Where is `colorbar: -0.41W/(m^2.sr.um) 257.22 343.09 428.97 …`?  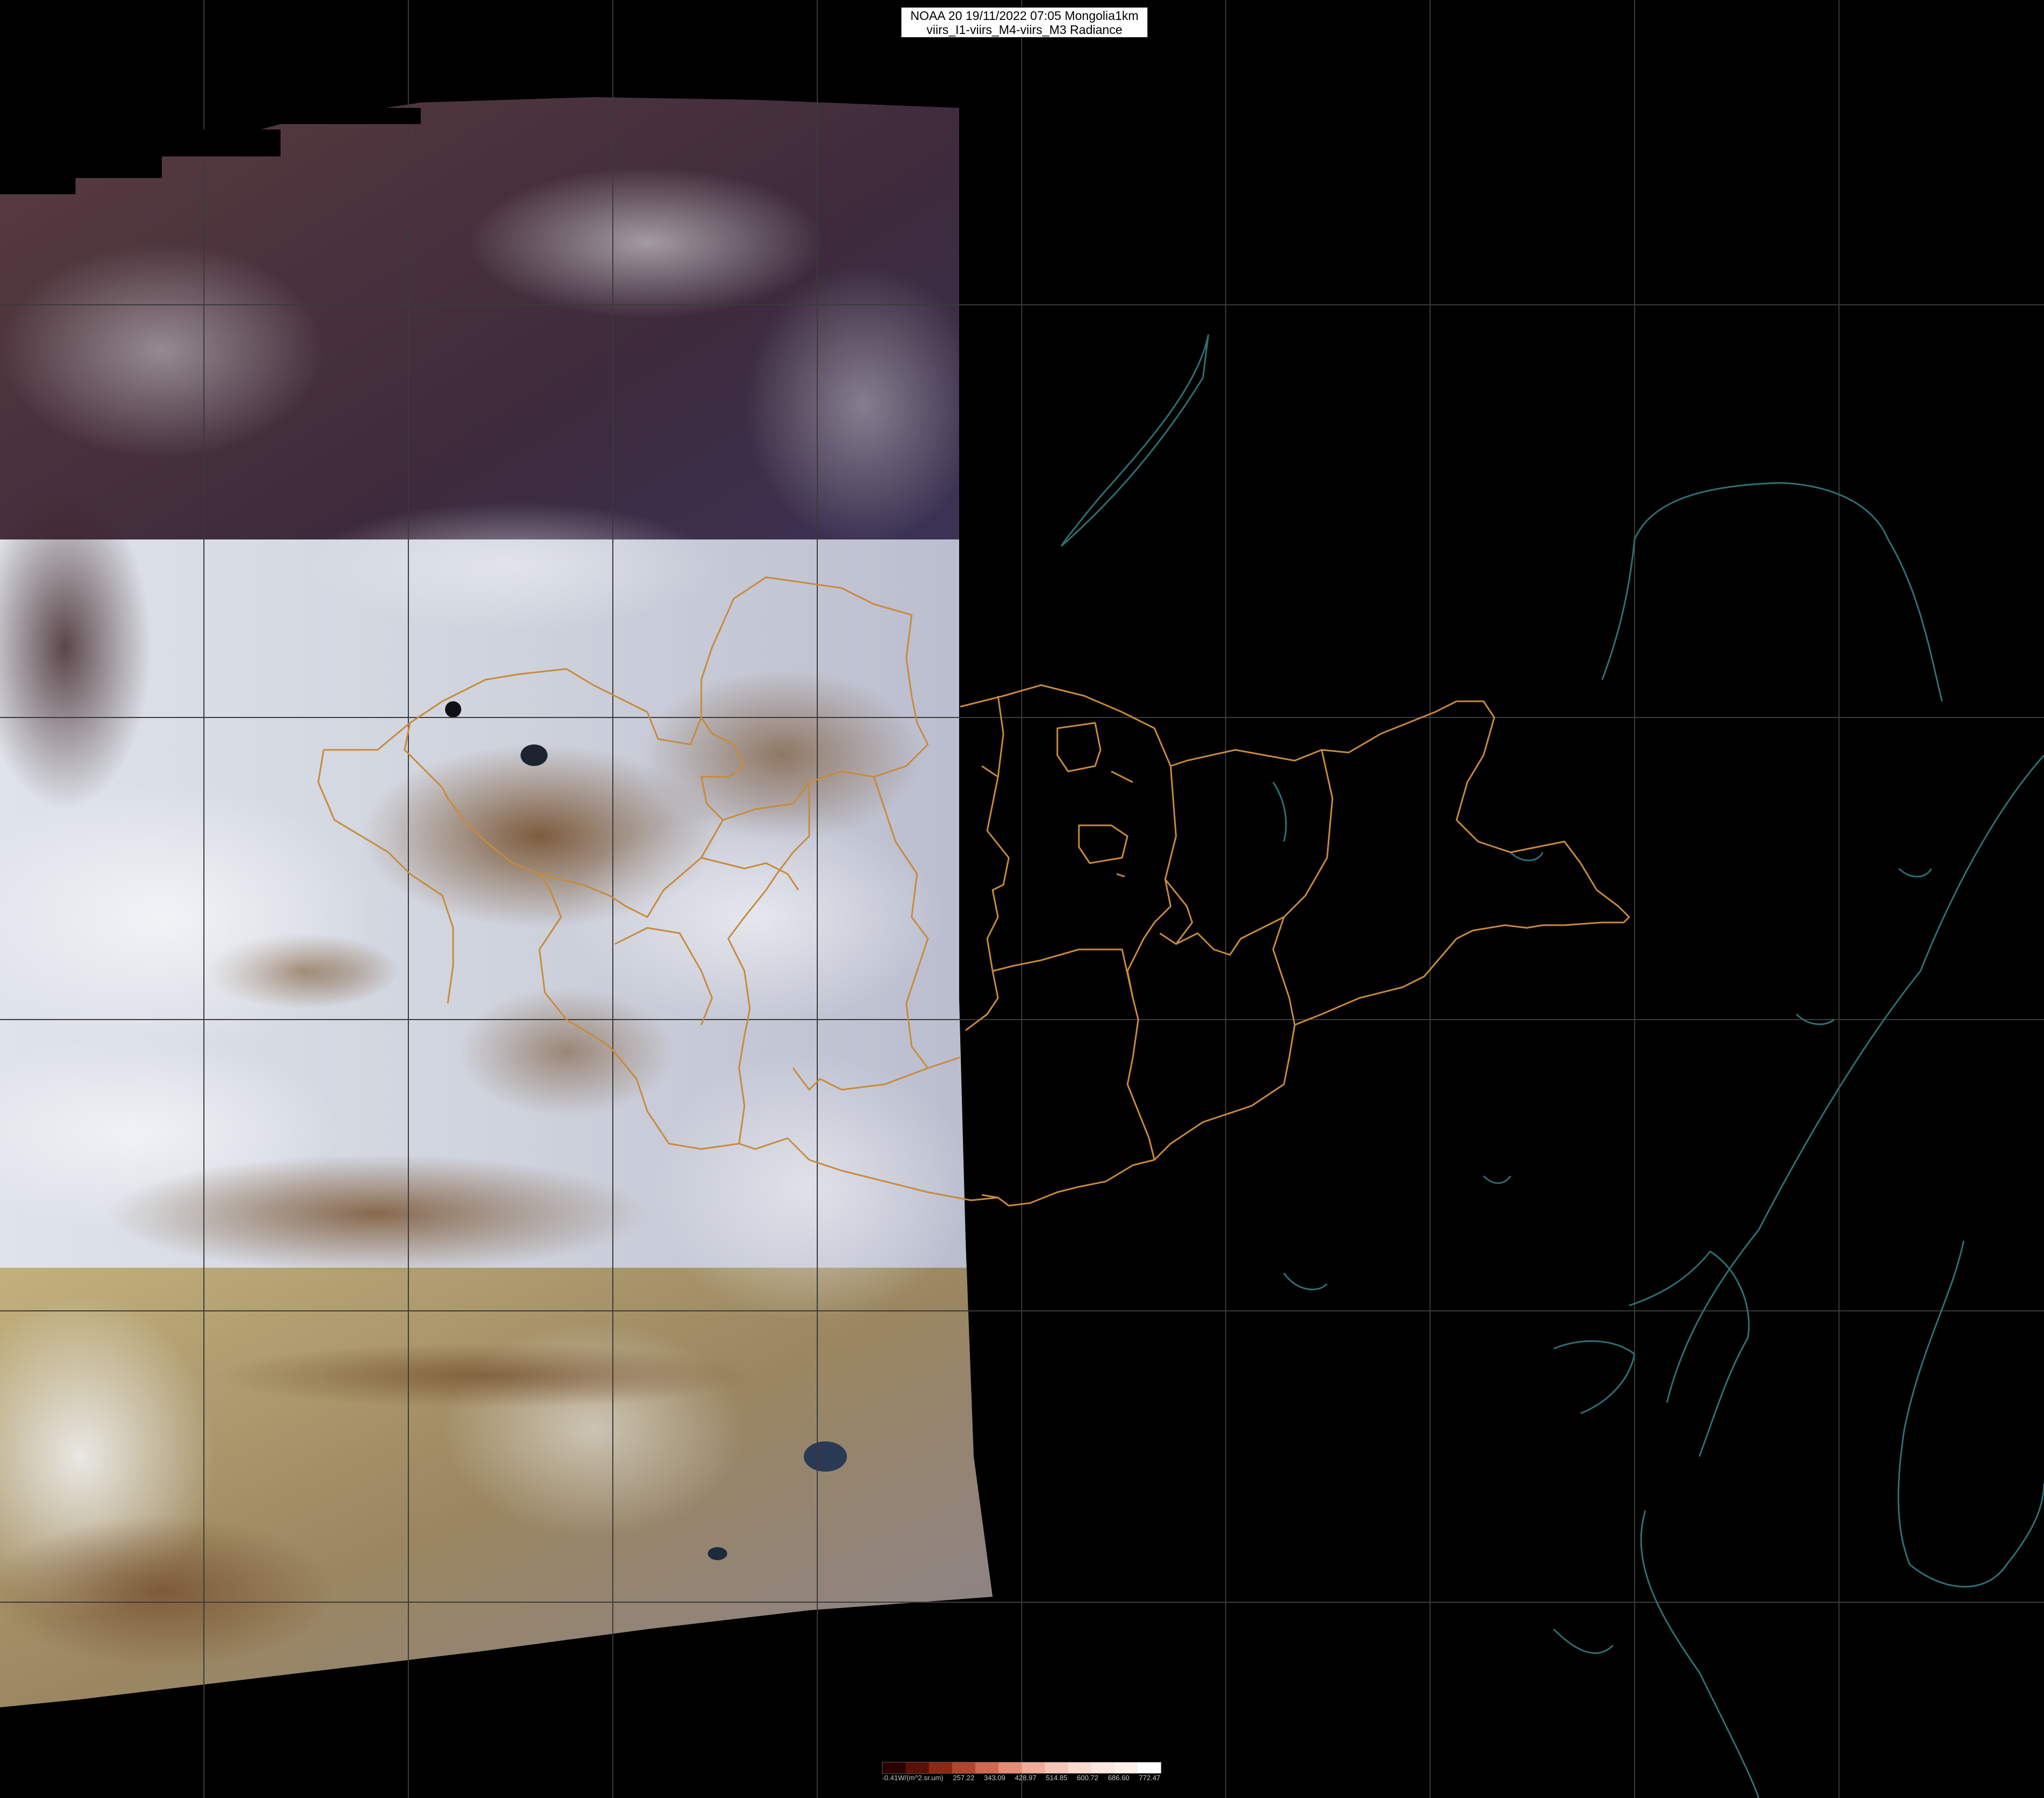
colorbar: -0.41W/(m^2.sr.um) 257.22 343.09 428.97 … is located at coordinates (1021, 1778).